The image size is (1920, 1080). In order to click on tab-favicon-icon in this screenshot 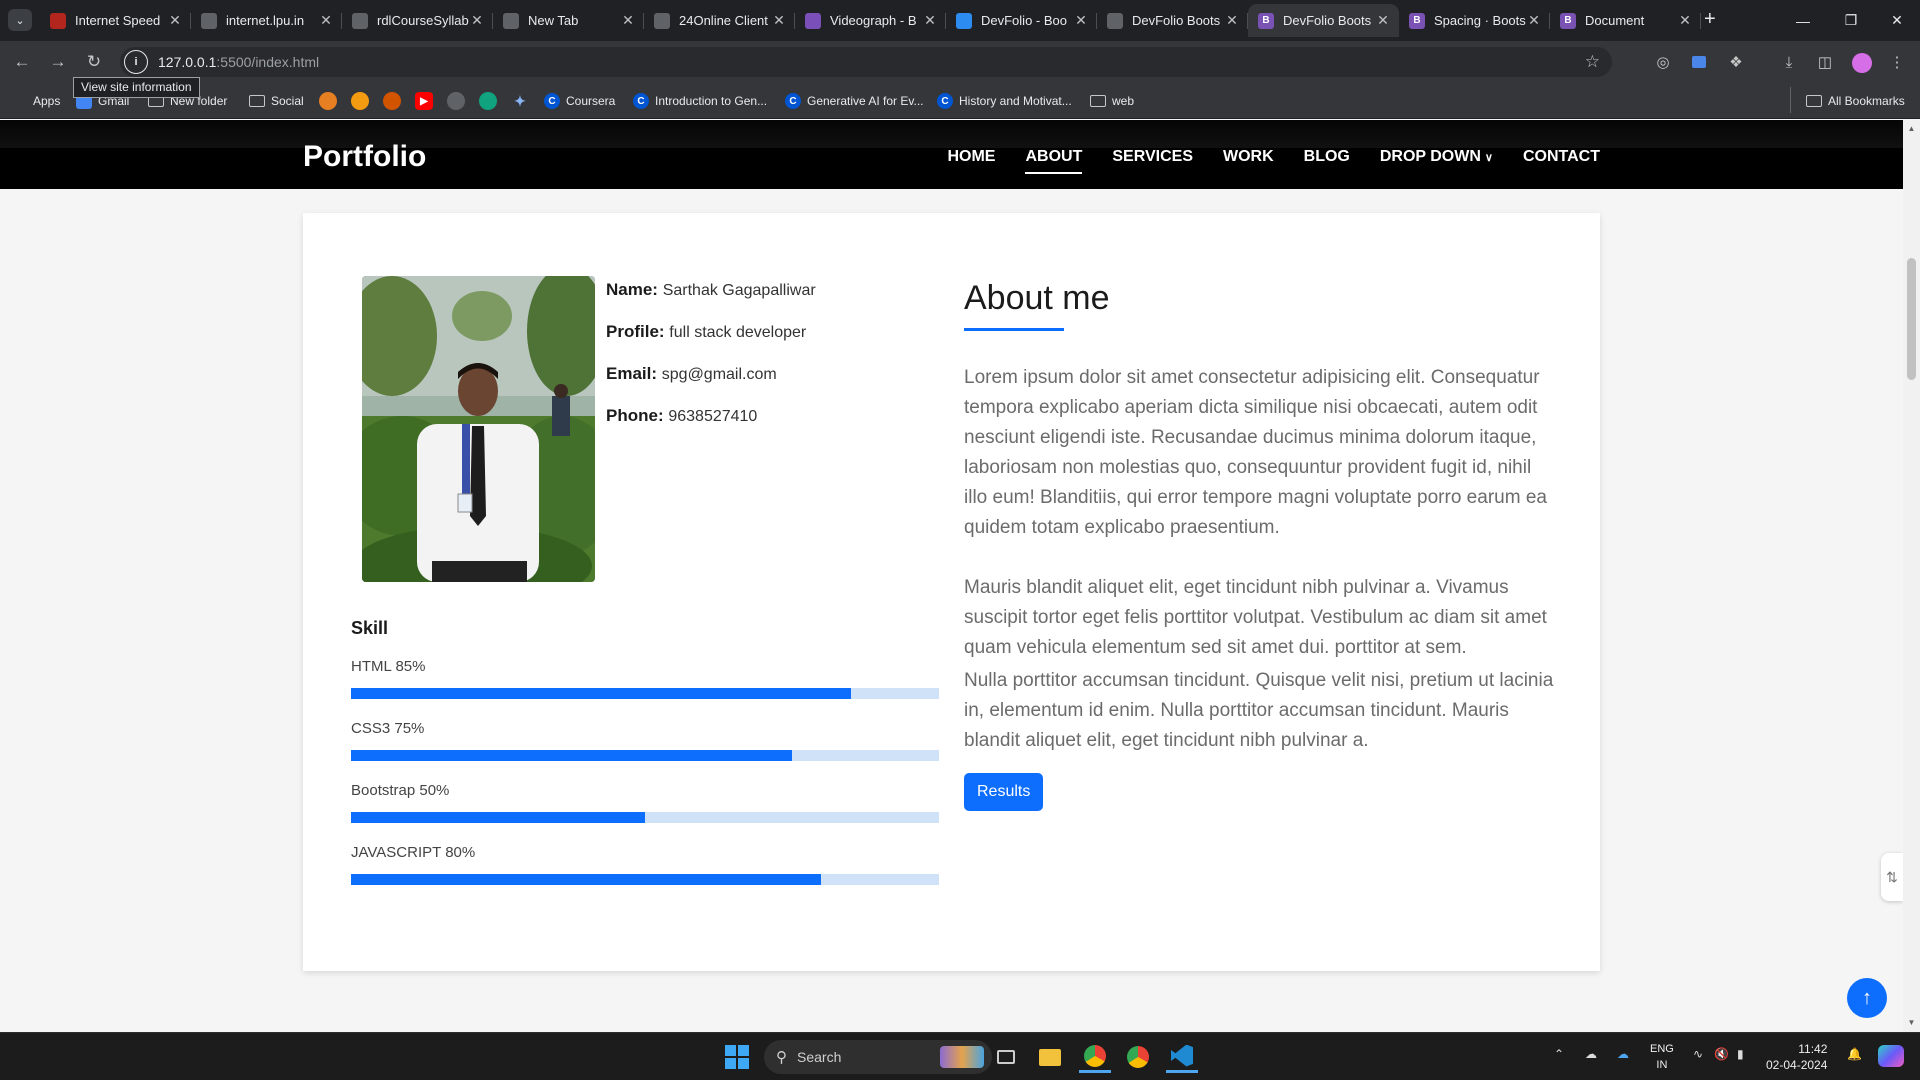, I will do `click(662, 20)`.